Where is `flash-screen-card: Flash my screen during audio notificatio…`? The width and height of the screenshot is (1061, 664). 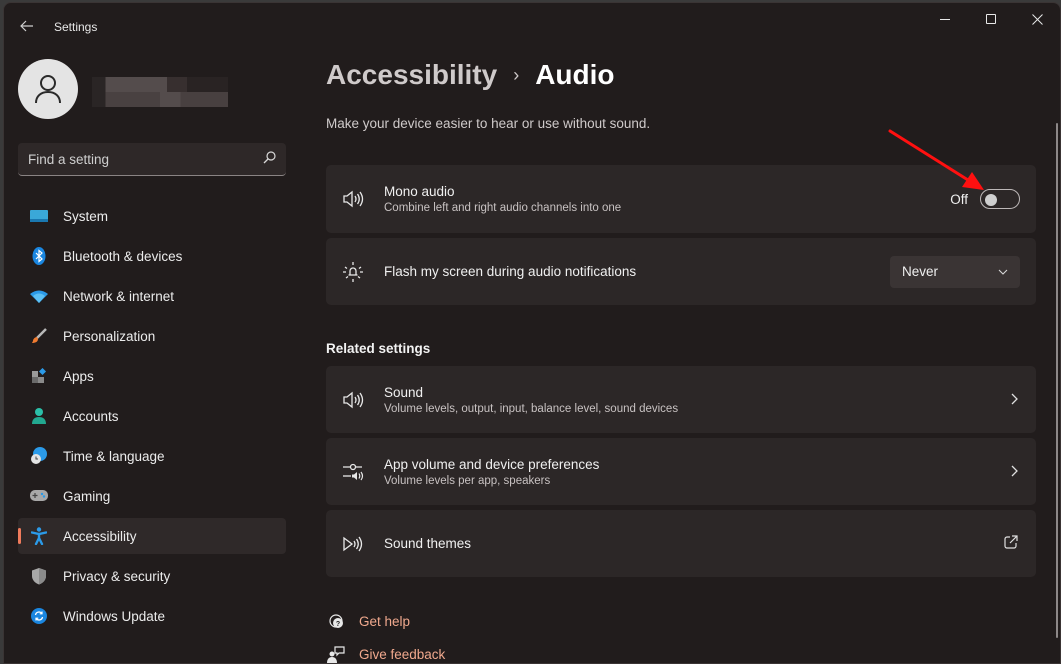 flash-screen-card: Flash my screen during audio notificatio… is located at coordinates (681, 271).